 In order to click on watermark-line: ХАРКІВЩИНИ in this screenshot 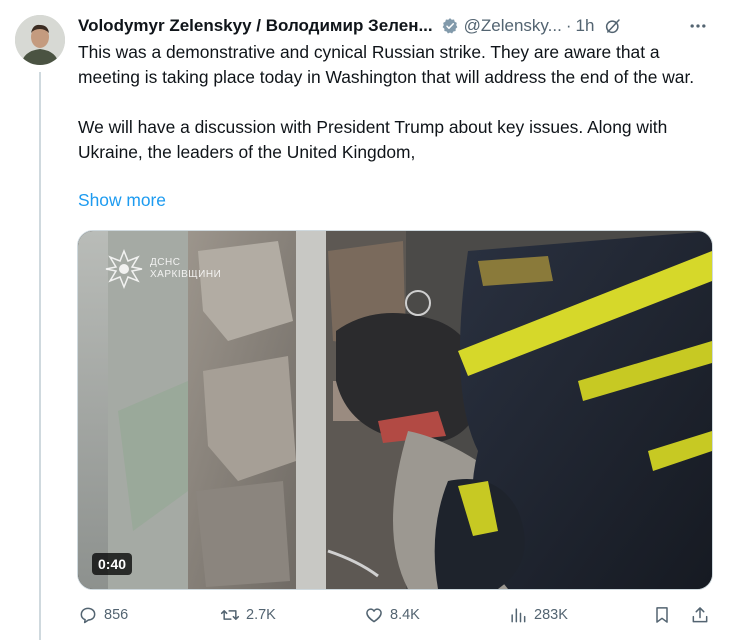, I will do `click(186, 274)`.